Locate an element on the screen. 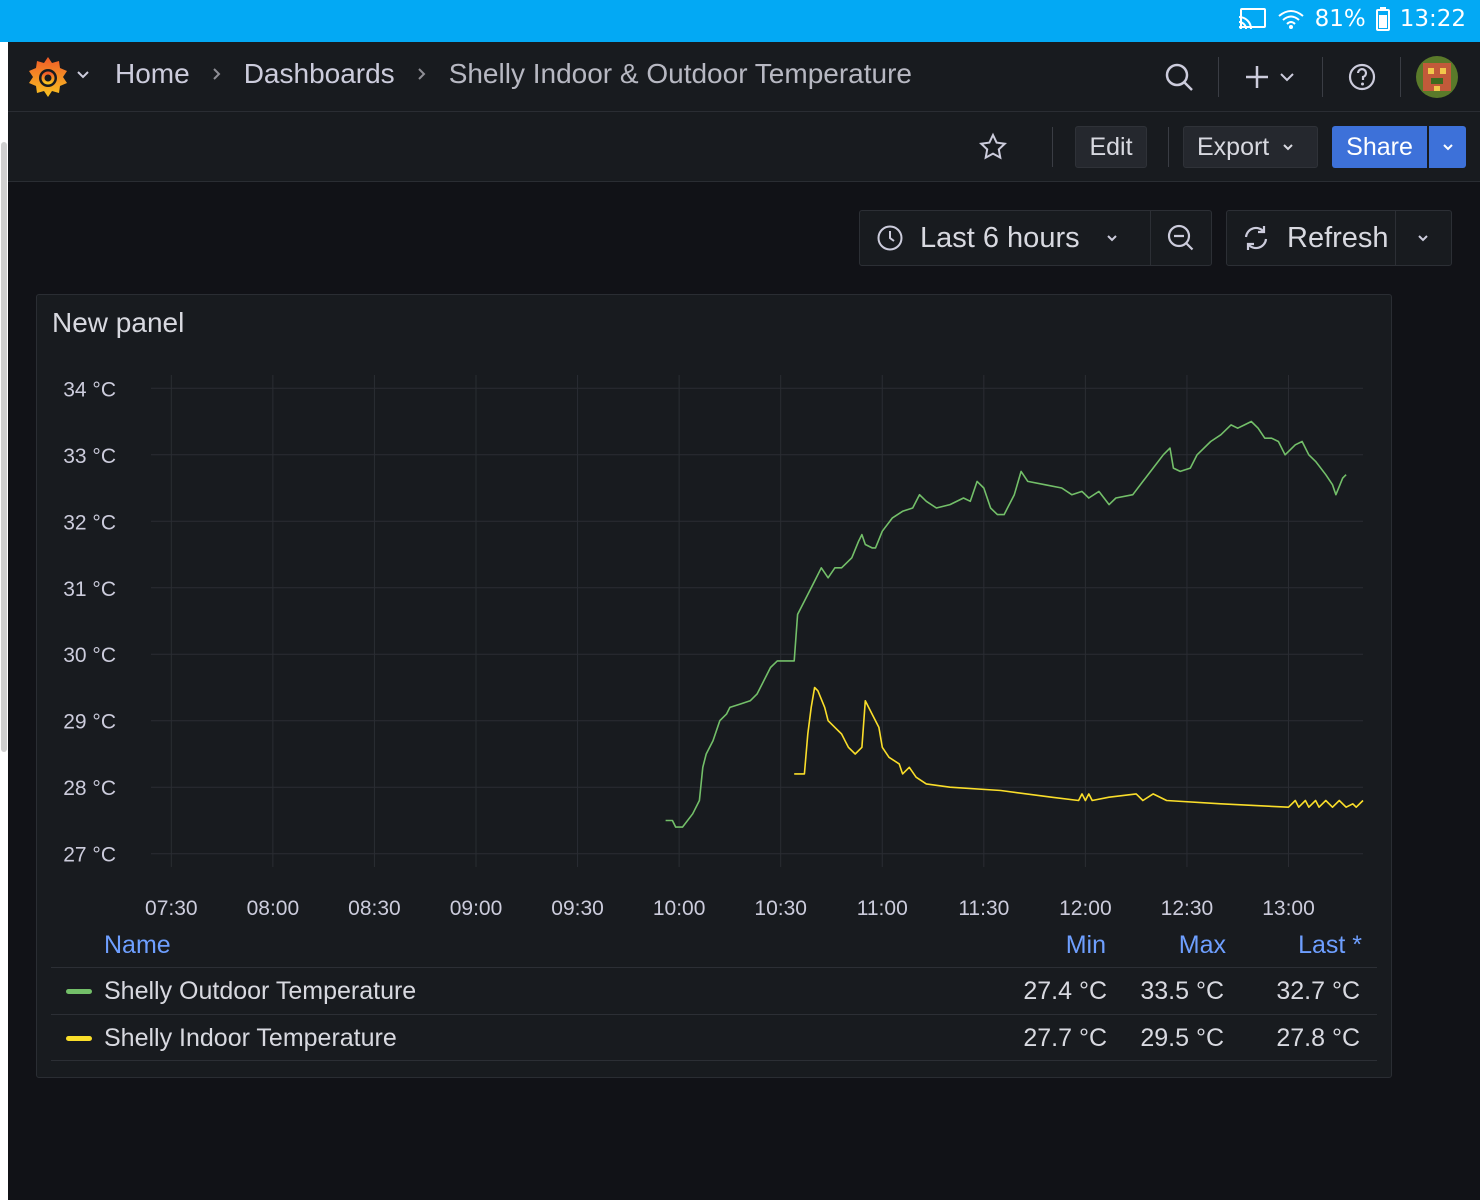  export-label: Export is located at coordinates (1233, 146).